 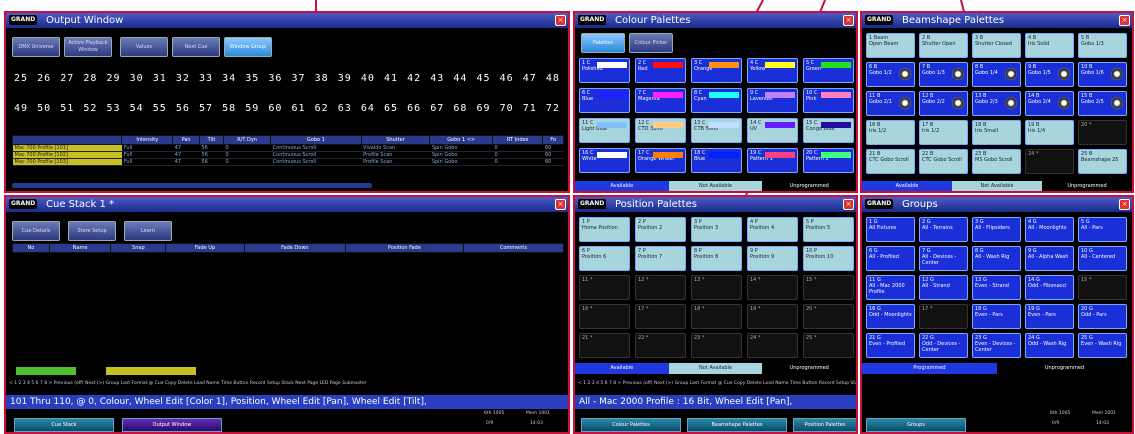 What do you see at coordinates (996, 103) in the screenshot?
I see `beamshape-palette-tile: 13 B Gobo 2/3` at bounding box center [996, 103].